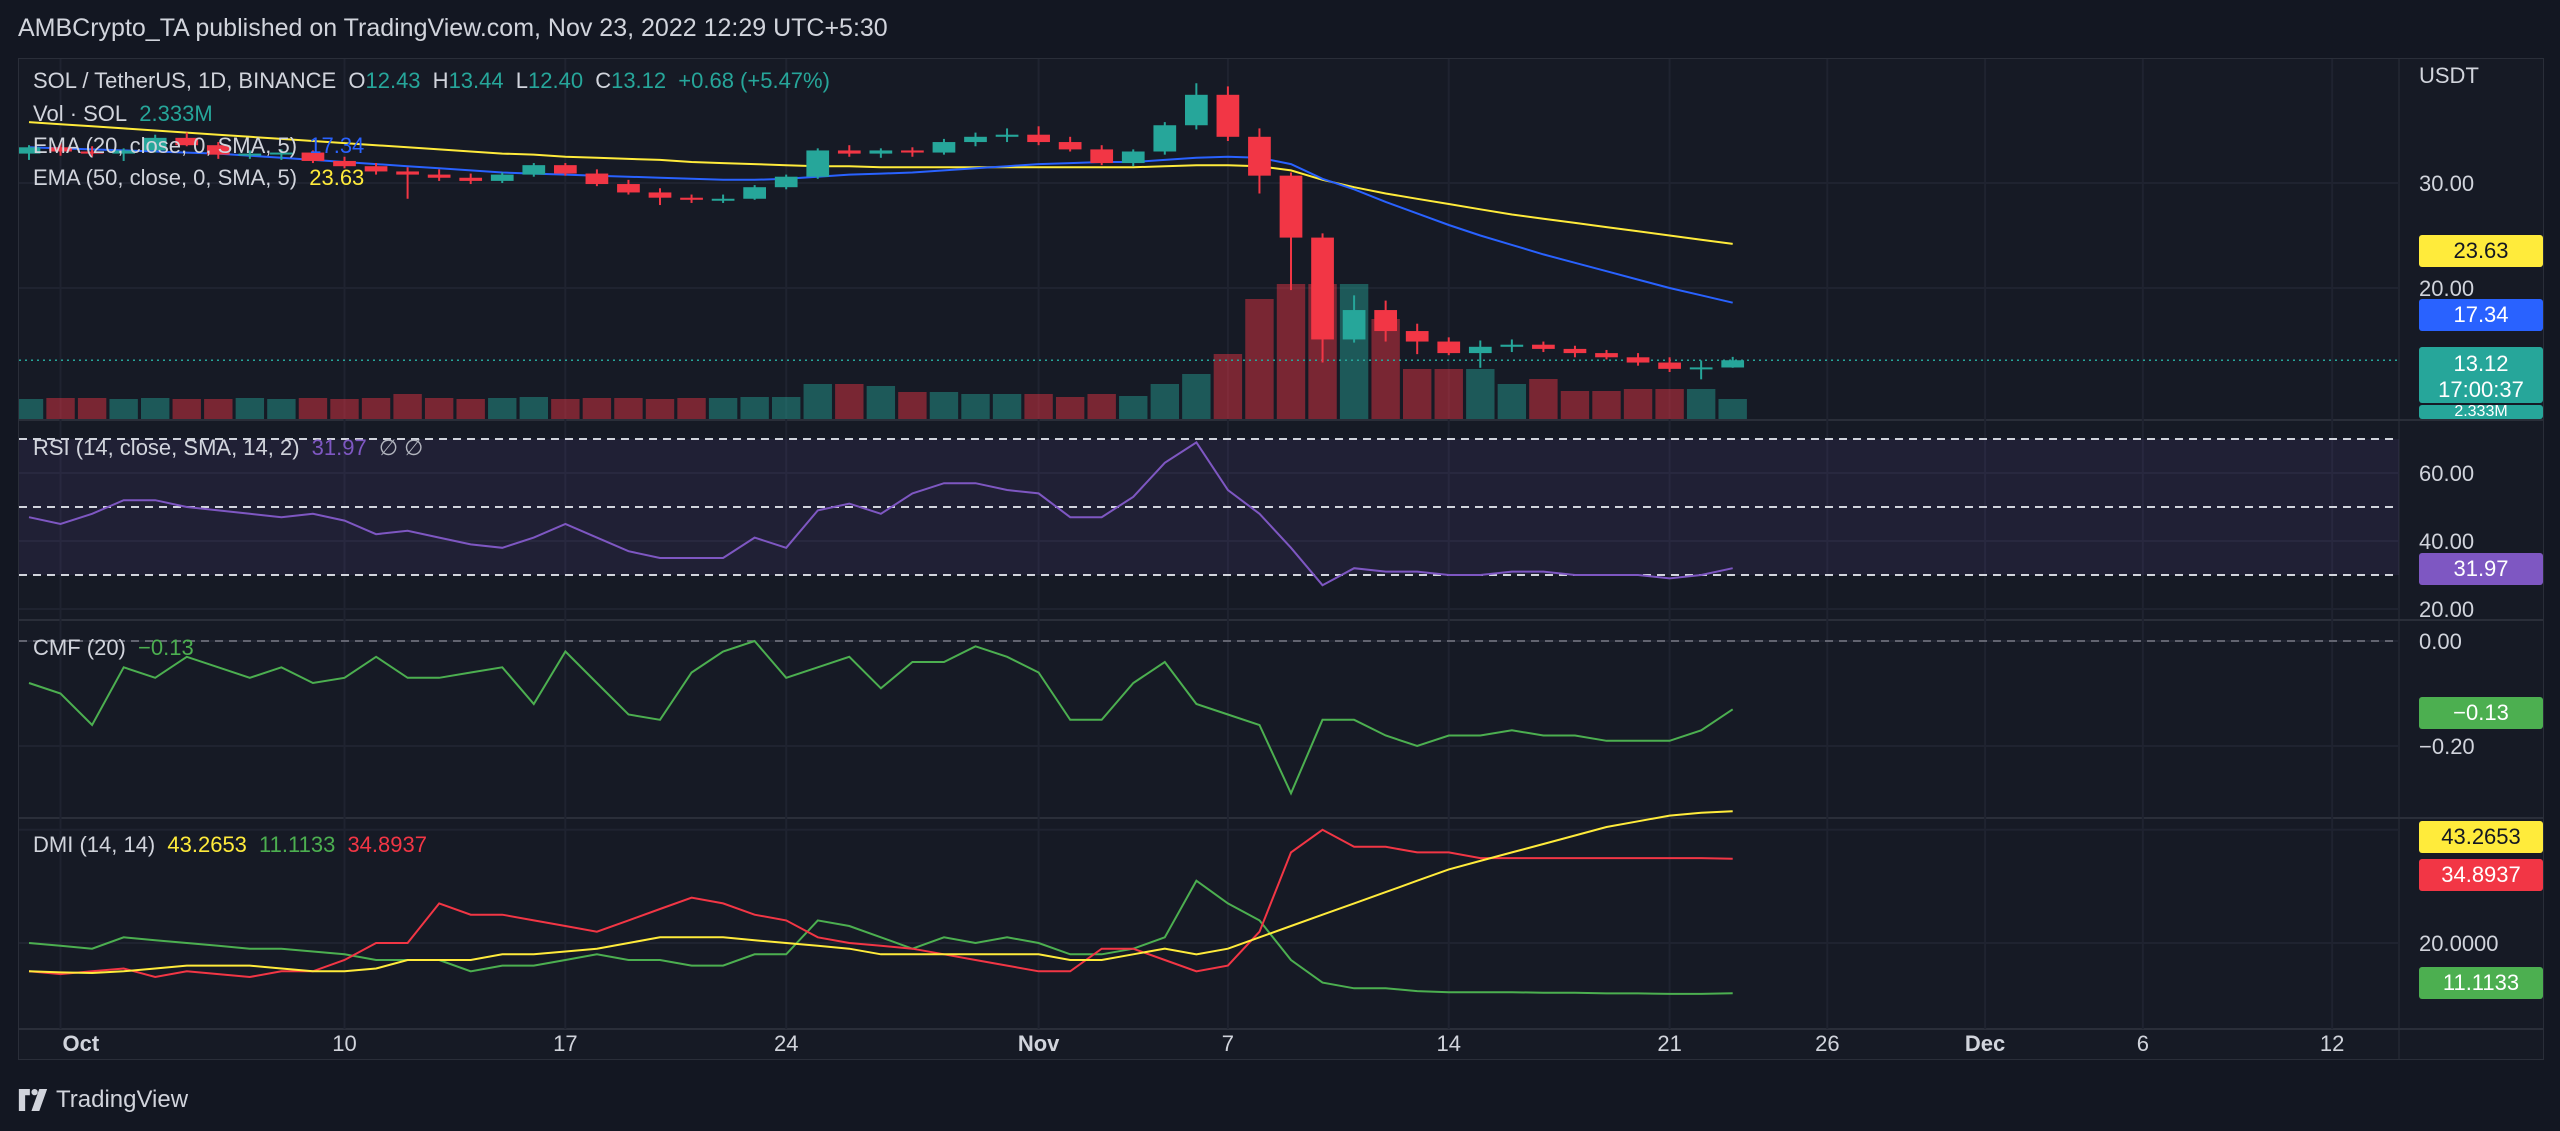 The height and width of the screenshot is (1131, 2560). What do you see at coordinates (754, 80) in the screenshot?
I see `change-value: +0.68 (+5.47%)` at bounding box center [754, 80].